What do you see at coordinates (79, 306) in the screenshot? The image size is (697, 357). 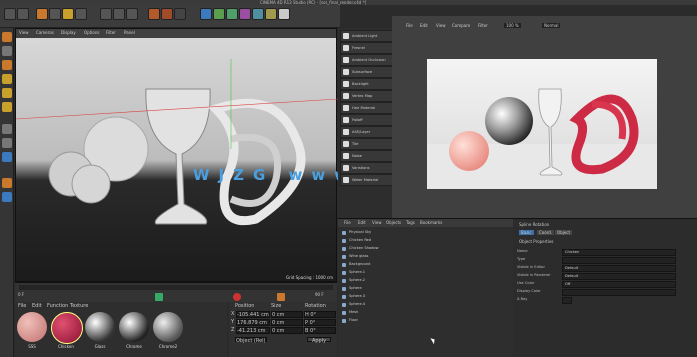 I see `mat-menu-texture: Texture` at bounding box center [79, 306].